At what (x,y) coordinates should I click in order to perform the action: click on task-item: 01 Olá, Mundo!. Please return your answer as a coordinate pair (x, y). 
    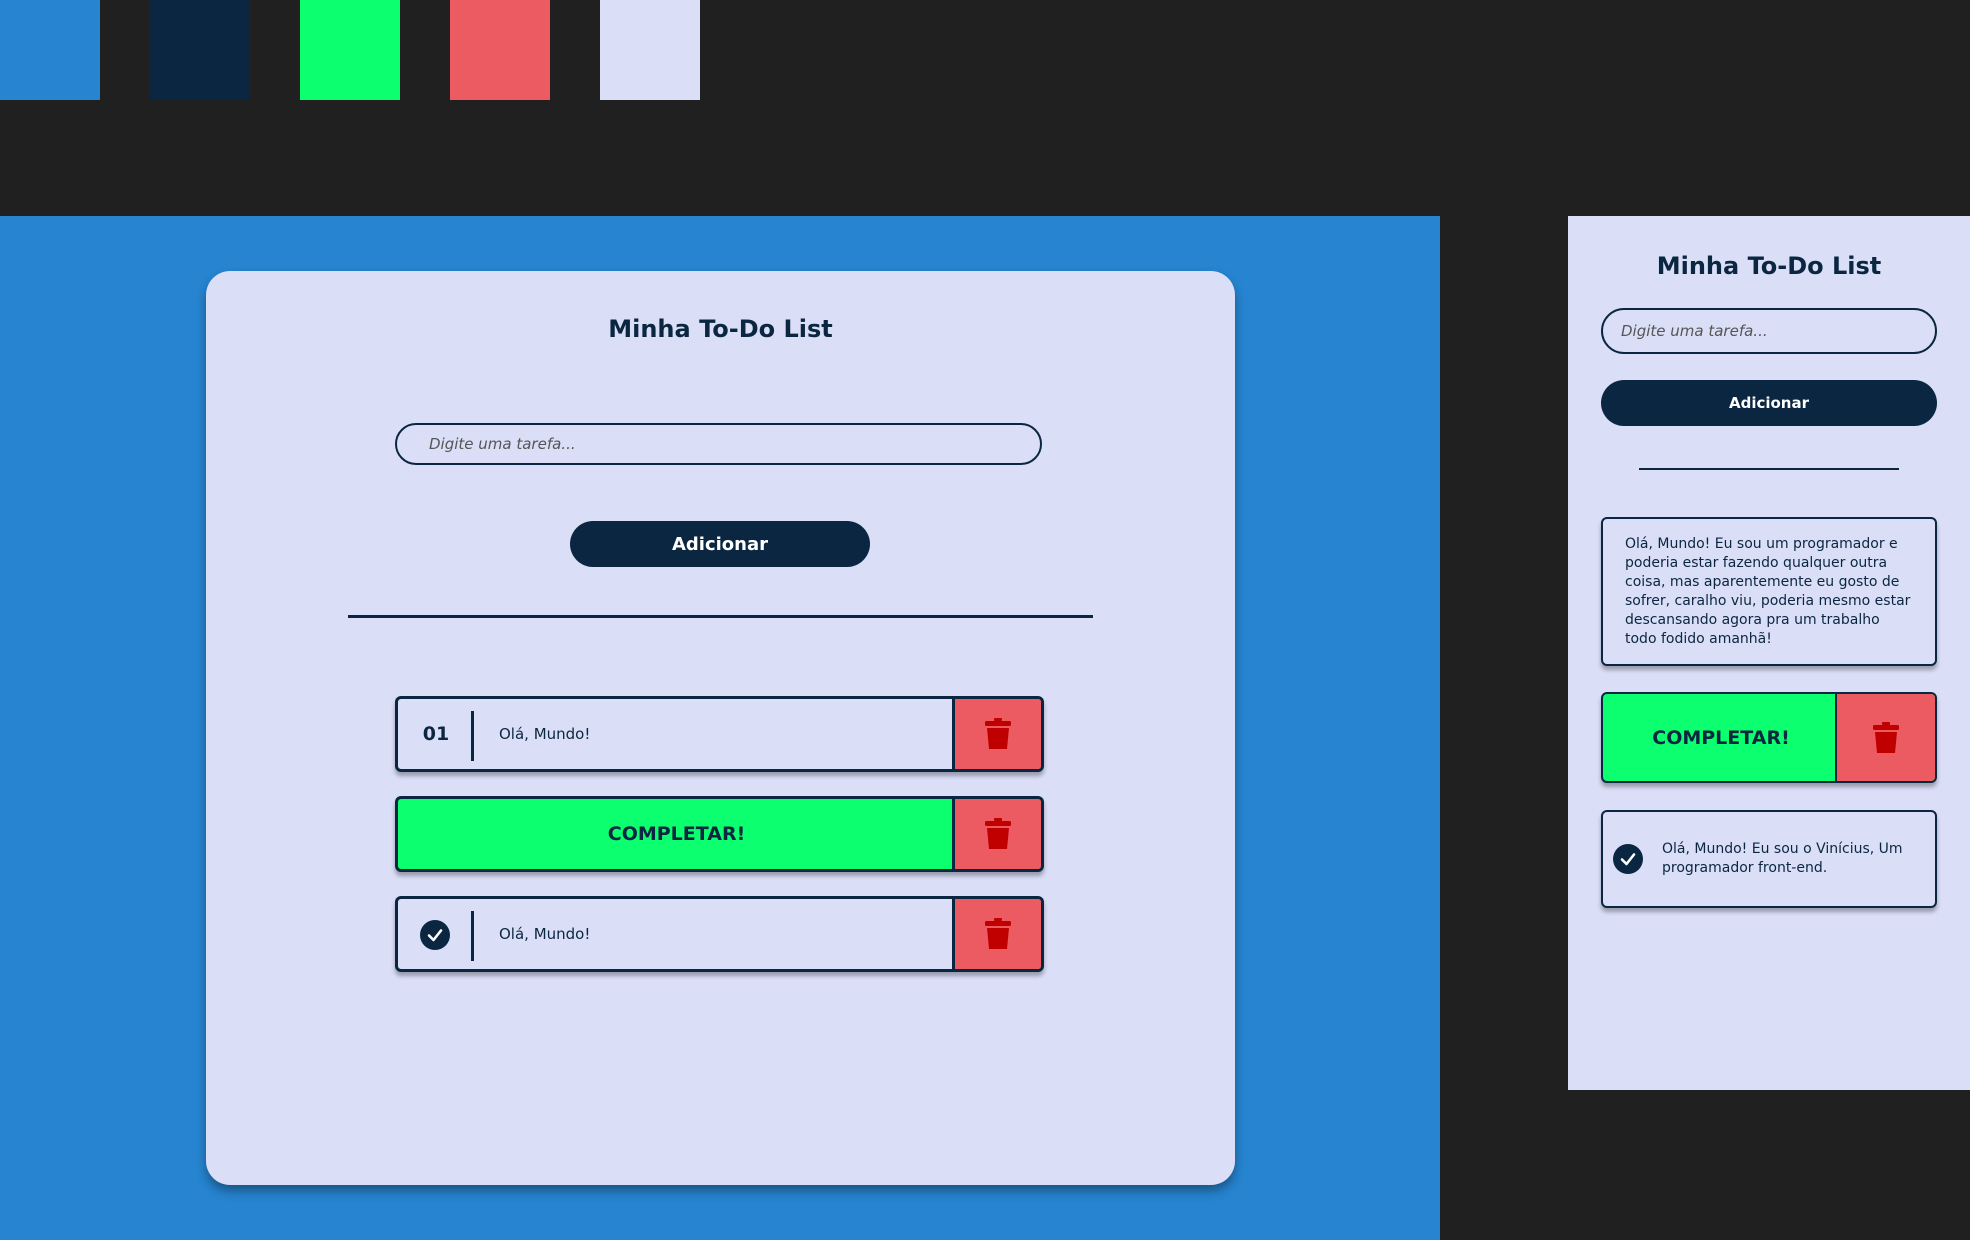
    Looking at the image, I should click on (719, 734).